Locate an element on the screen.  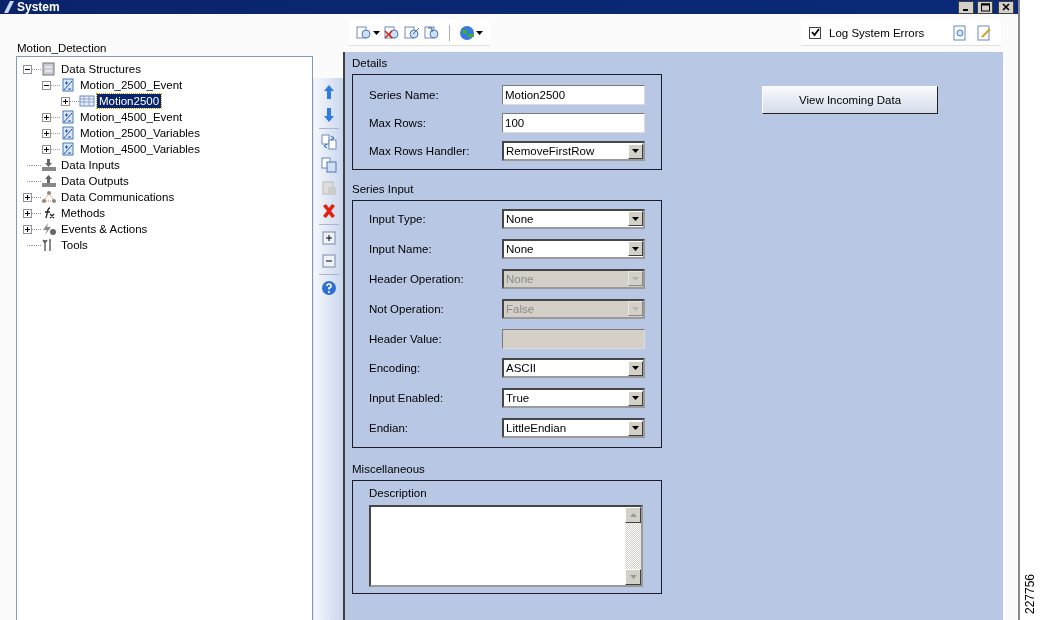
project-name: Motion_Detection is located at coordinates (62, 48).